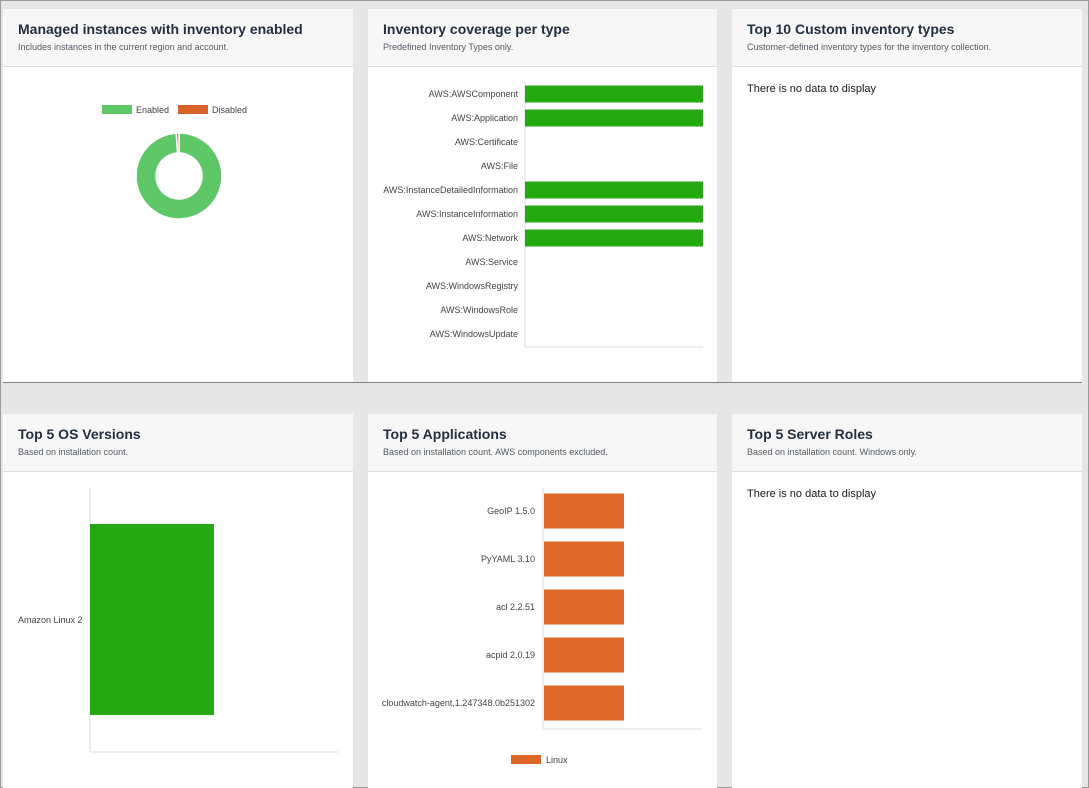 This screenshot has width=1089, height=788. What do you see at coordinates (614, 238) in the screenshot?
I see `bar-awsnetwork` at bounding box center [614, 238].